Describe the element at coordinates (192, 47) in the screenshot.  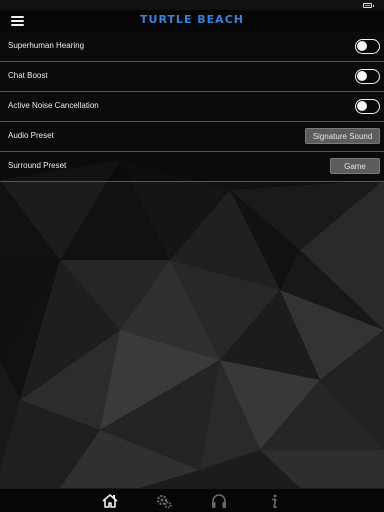
I see `setting-row-superhuman-hearing: Superhuman Hearing` at that location.